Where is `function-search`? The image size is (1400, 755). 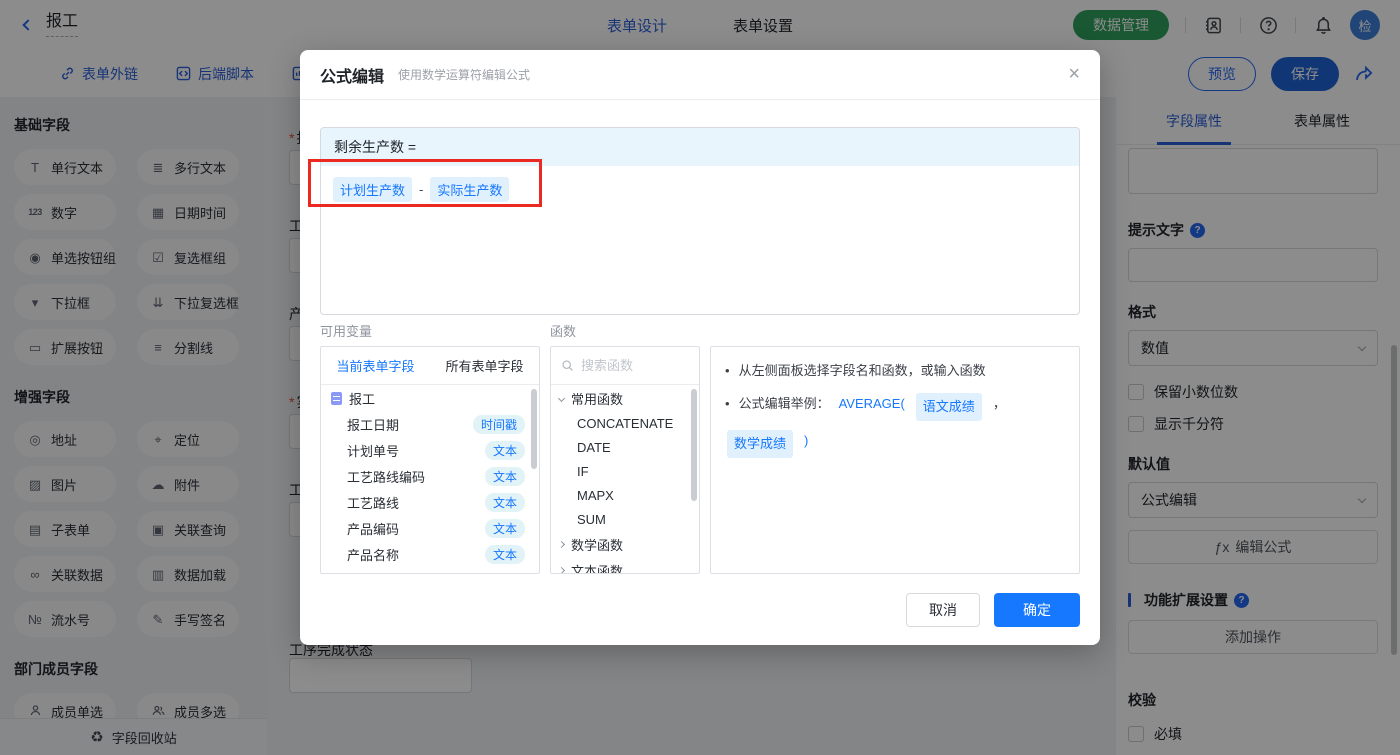
function-search is located at coordinates (625, 366).